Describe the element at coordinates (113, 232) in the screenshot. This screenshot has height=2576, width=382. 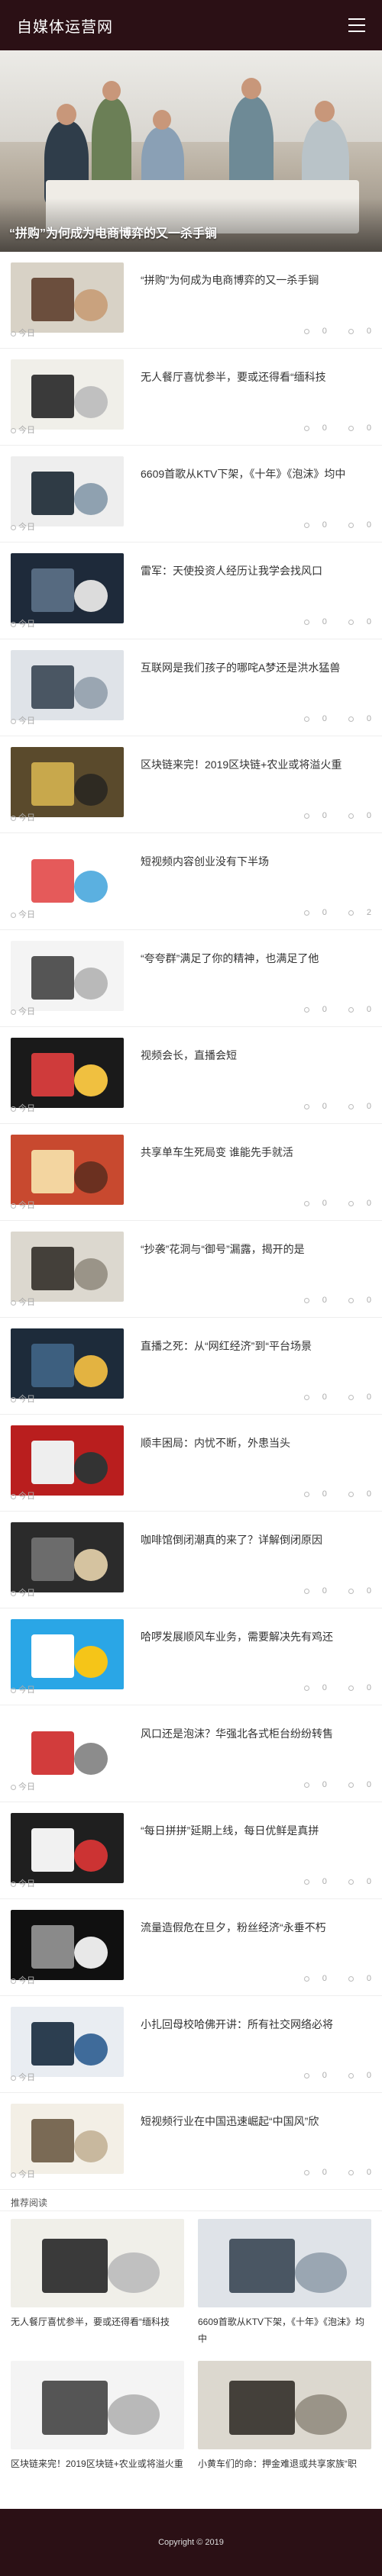
I see `hero-title: “拼购”为何成为电商博弈的又一杀手锏` at that location.